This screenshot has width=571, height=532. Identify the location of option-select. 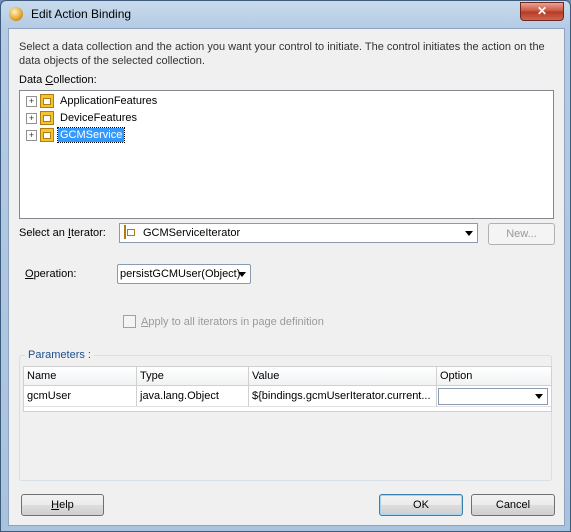
(493, 396).